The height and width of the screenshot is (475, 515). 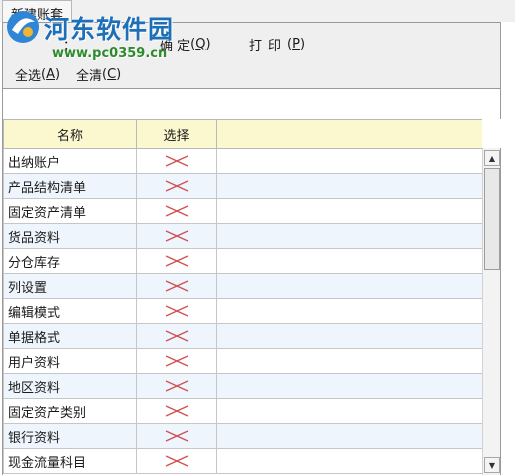 What do you see at coordinates (70, 311) in the screenshot?
I see `row-name-cell: 编辑模式` at bounding box center [70, 311].